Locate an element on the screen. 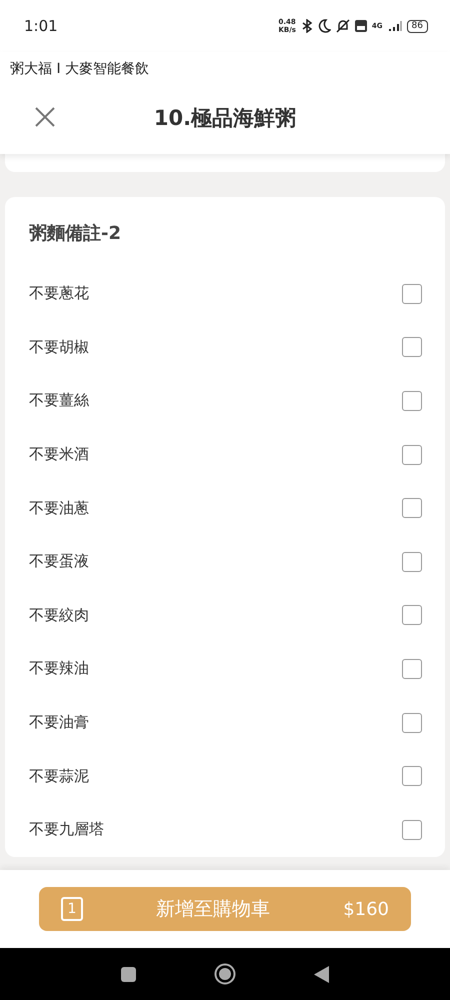 Image resolution: width=450 pixels, height=1000 pixels. price: $160 is located at coordinates (366, 909).